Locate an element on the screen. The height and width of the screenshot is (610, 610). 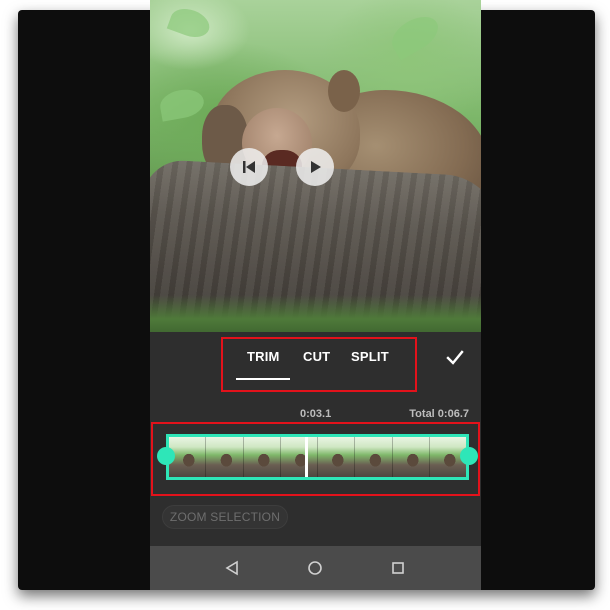
recents-button is located at coordinates (398, 568).